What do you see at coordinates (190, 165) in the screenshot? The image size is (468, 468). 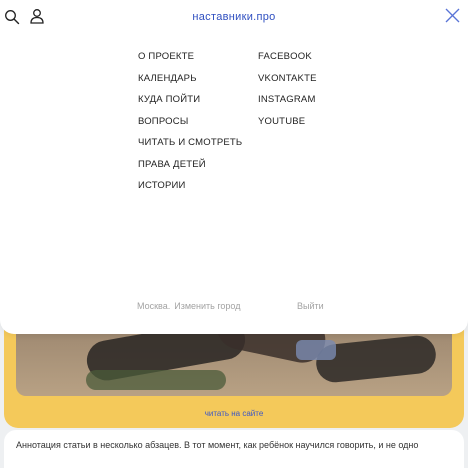 I see `menu-item-children-rights: ПРАВА ДЕТЕЙ` at bounding box center [190, 165].